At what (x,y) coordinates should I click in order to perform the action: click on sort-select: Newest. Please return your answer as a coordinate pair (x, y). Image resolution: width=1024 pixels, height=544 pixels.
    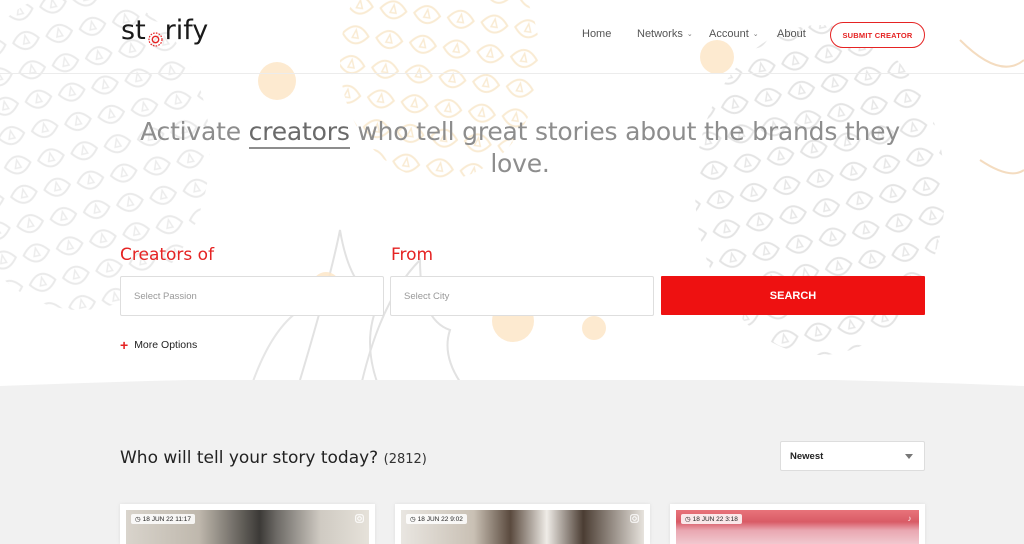
    Looking at the image, I should click on (852, 456).